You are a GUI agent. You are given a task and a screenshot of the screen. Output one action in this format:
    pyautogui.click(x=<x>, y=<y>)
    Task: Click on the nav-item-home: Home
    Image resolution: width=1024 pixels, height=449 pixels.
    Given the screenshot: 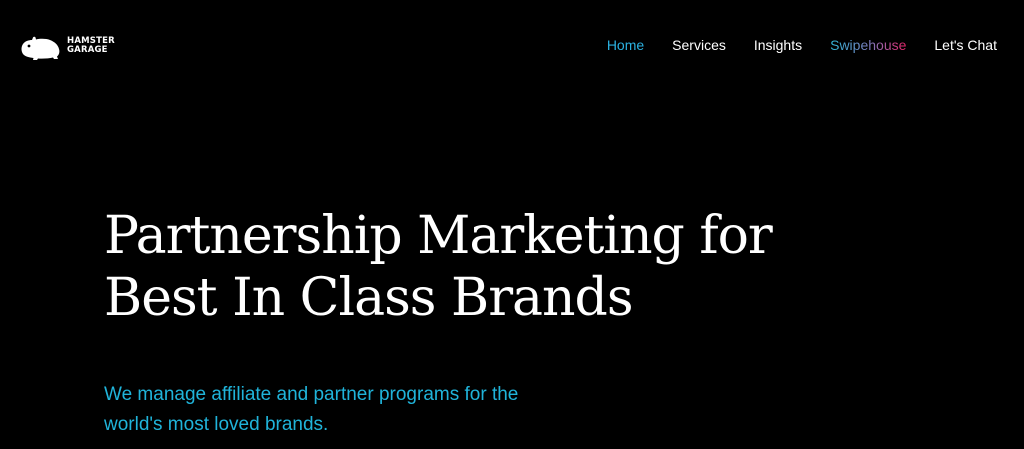 What is the action you would take?
    pyautogui.click(x=625, y=45)
    